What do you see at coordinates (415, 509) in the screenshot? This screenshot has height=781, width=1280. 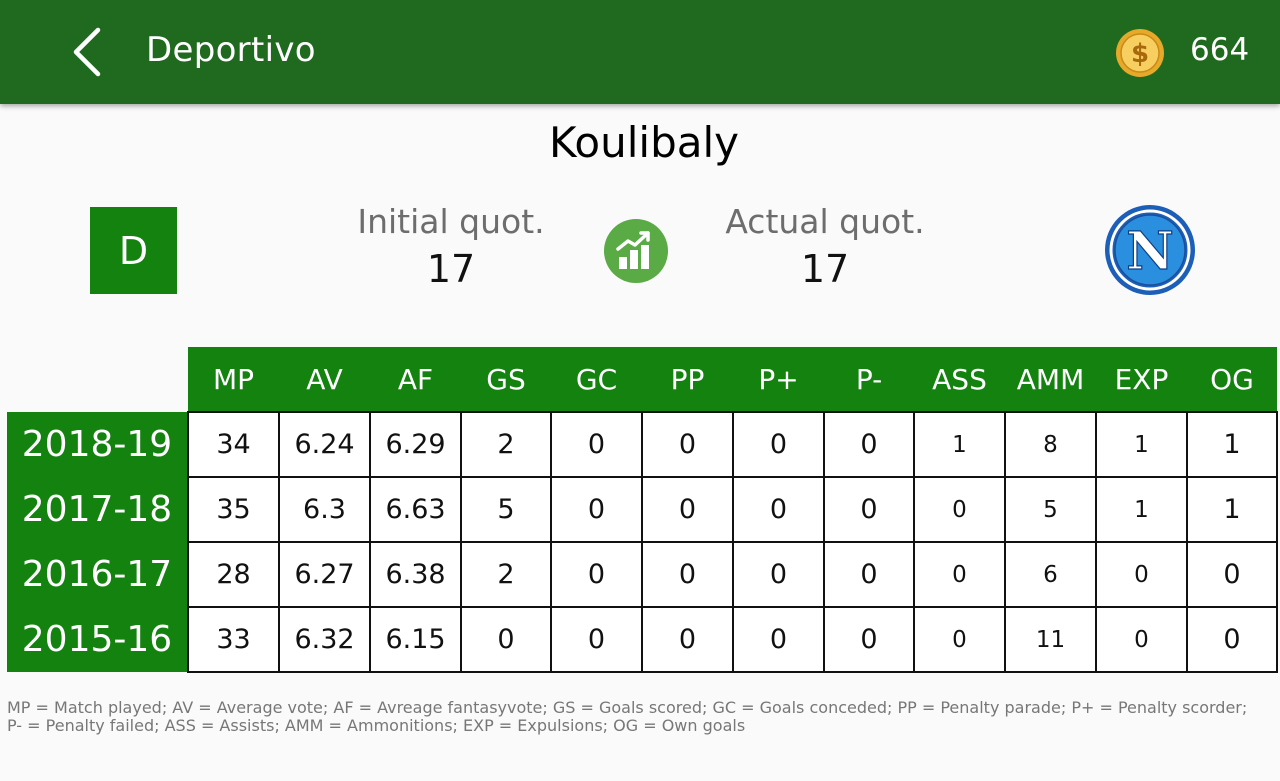 I see `table-cell: 6.63` at bounding box center [415, 509].